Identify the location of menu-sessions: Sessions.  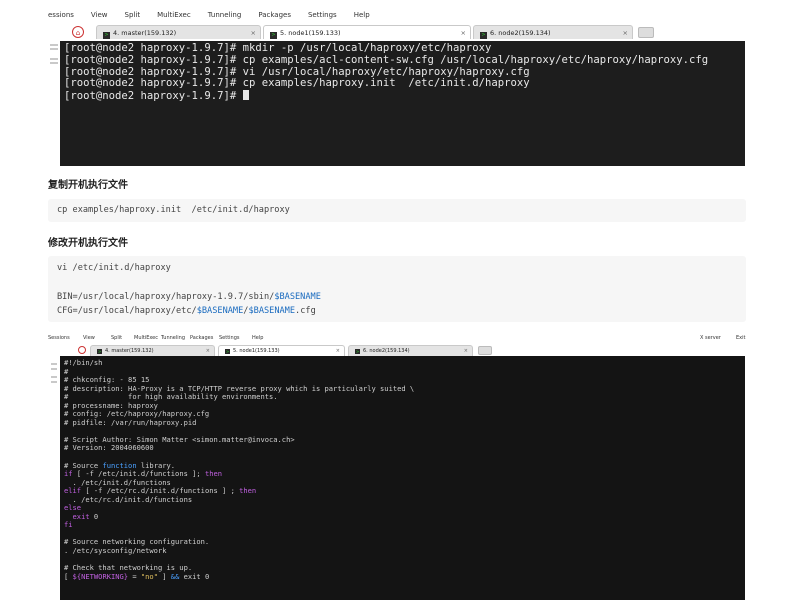
(59, 338).